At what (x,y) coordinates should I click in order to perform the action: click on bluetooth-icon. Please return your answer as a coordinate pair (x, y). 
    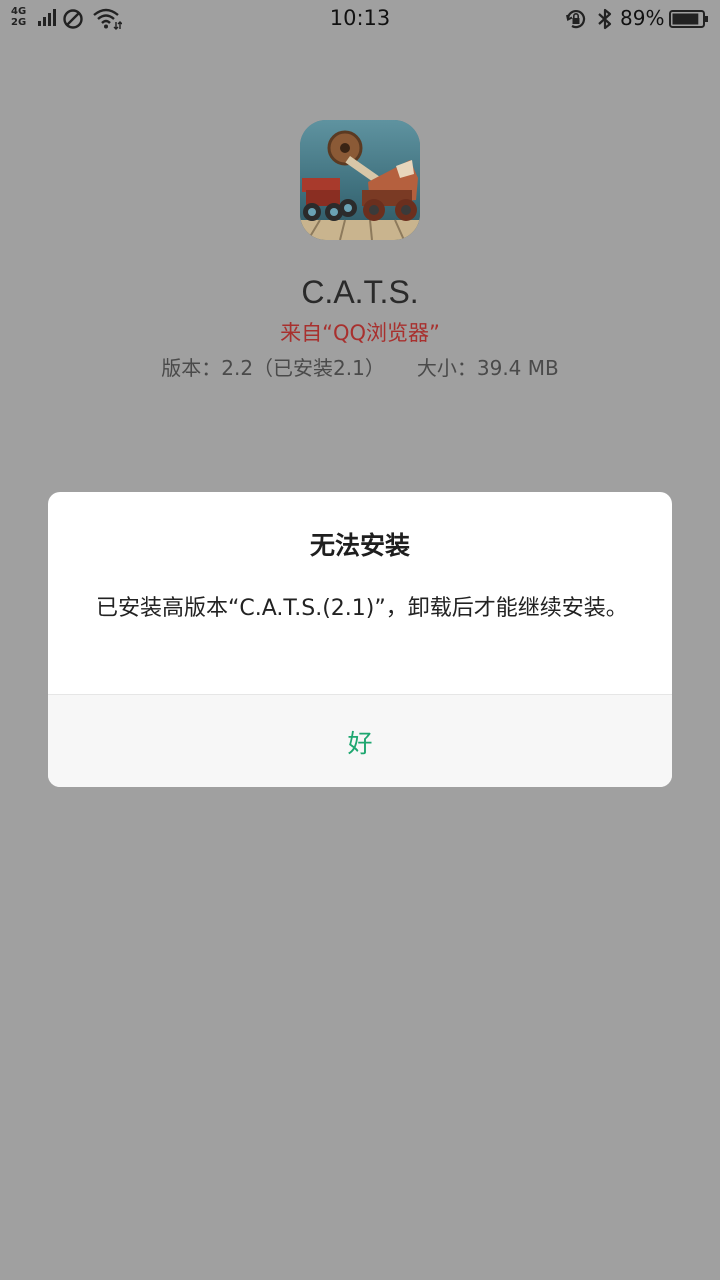
    Looking at the image, I should click on (605, 19).